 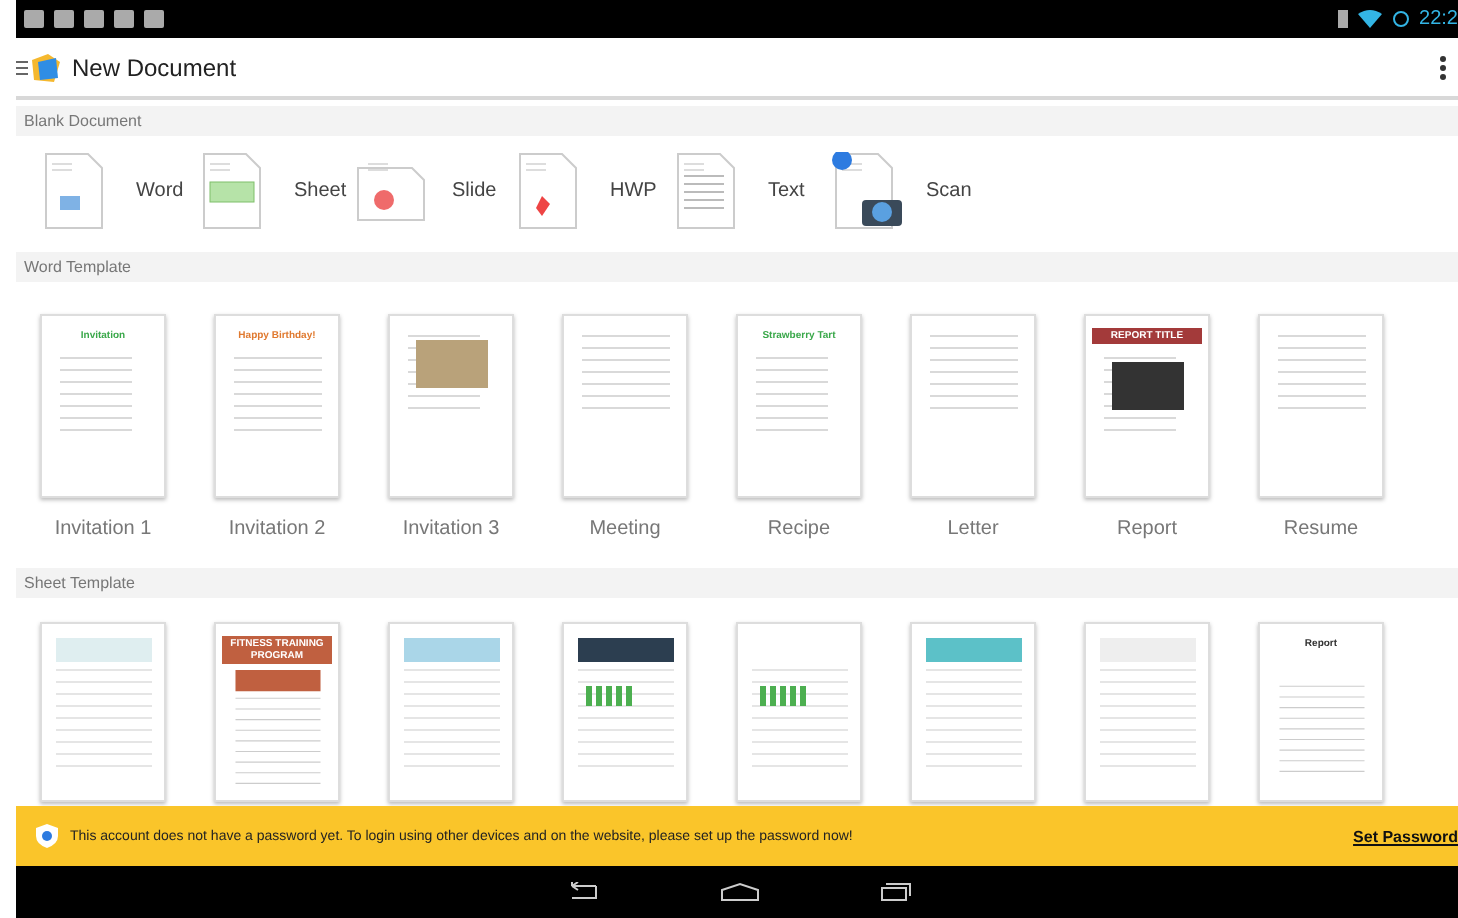 I want to click on home-icon, so click(x=739, y=892).